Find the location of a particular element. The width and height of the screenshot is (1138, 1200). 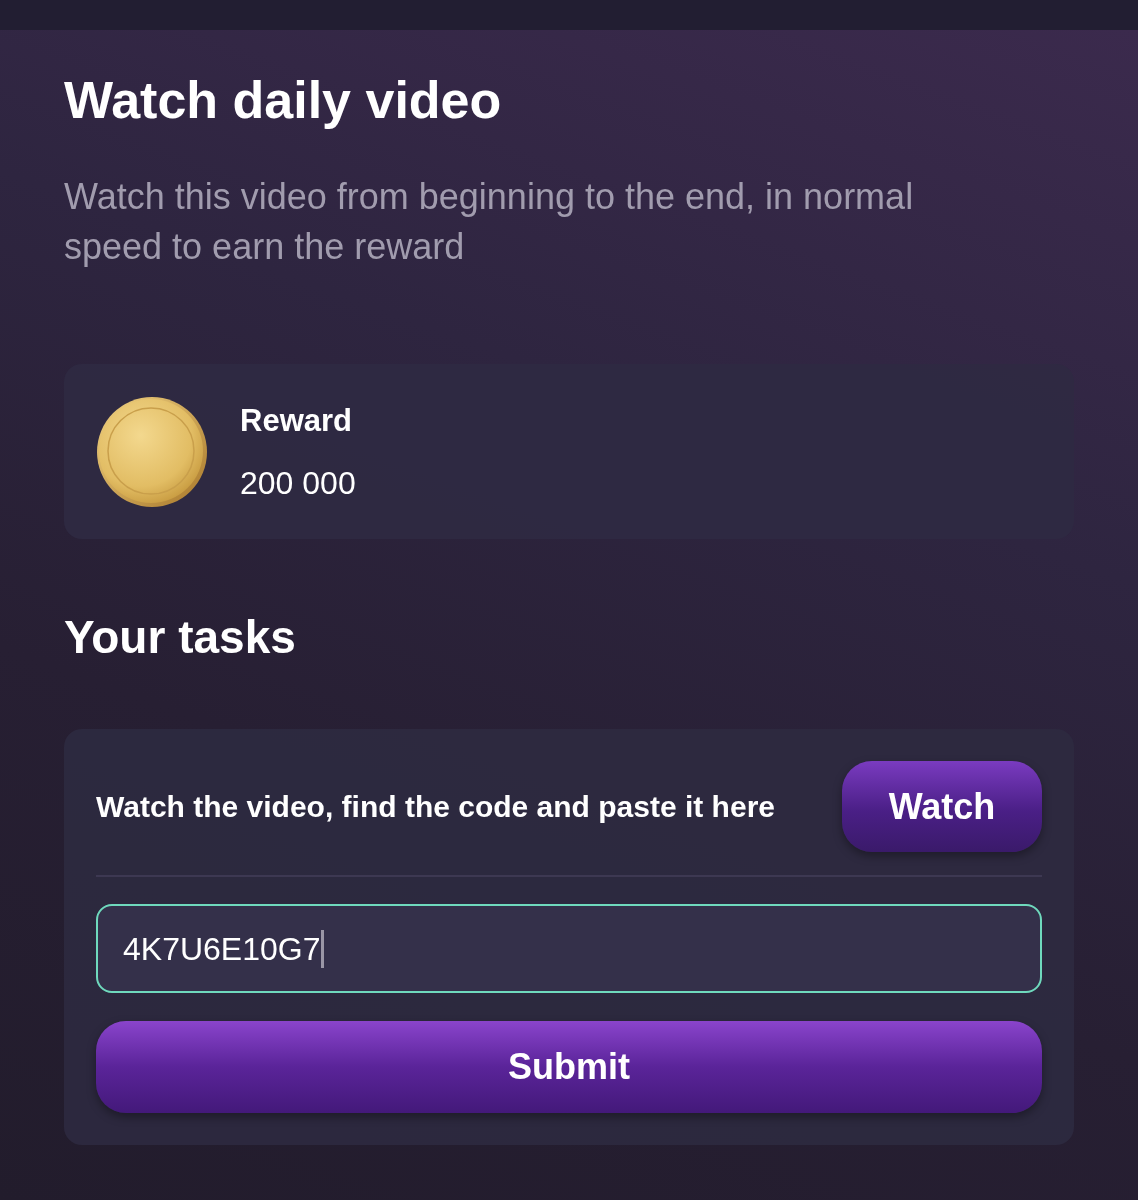

tasks-heading: Your tasks is located at coordinates (180, 637).